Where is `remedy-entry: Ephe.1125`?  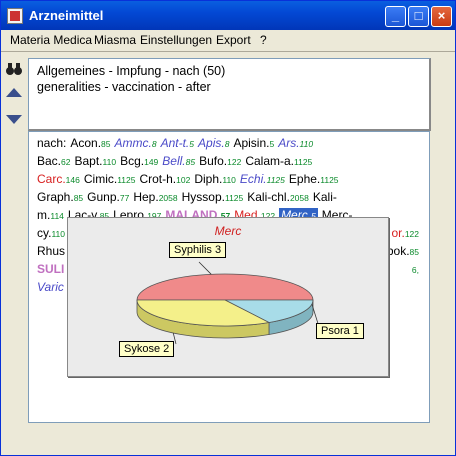 remedy-entry: Ephe.1125 is located at coordinates (314, 179).